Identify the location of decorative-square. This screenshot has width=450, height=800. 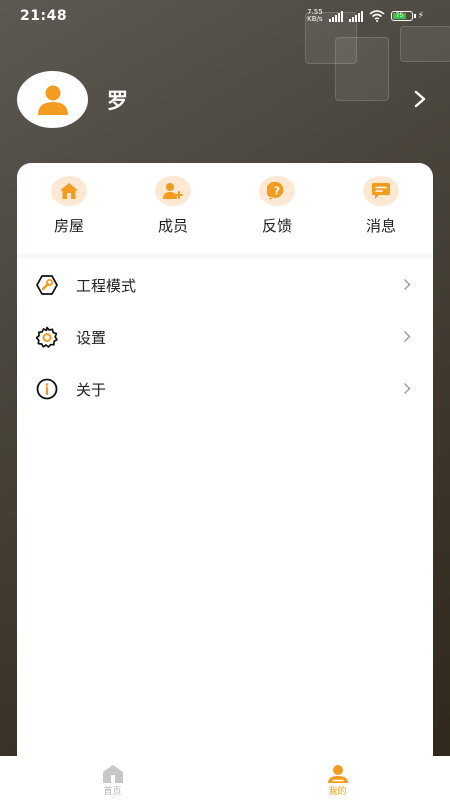
(425, 44).